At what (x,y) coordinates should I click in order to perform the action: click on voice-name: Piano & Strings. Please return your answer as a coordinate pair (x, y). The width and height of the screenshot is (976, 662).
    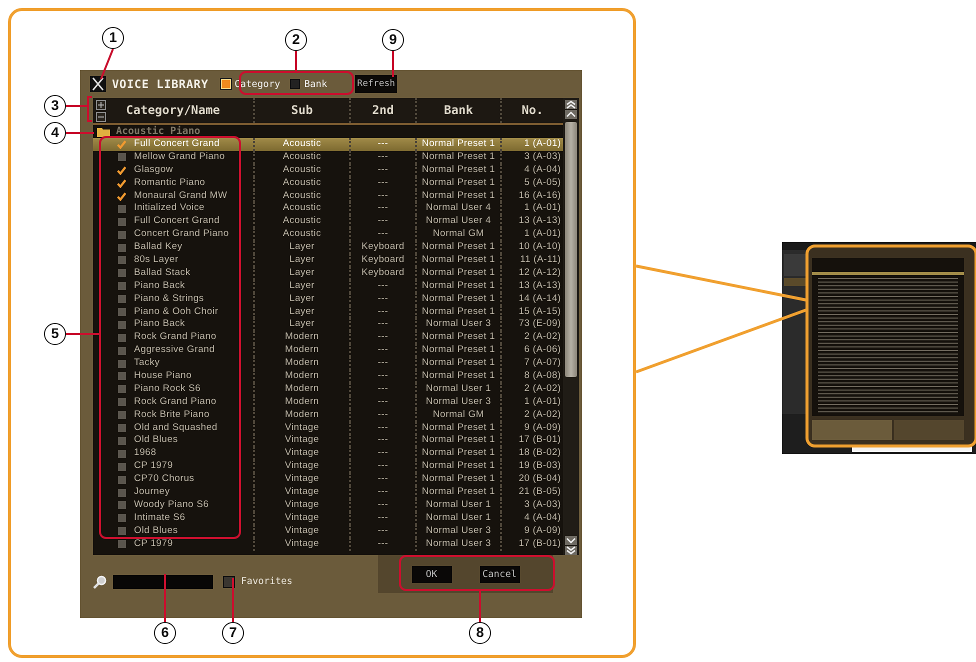
    Looking at the image, I should click on (169, 299).